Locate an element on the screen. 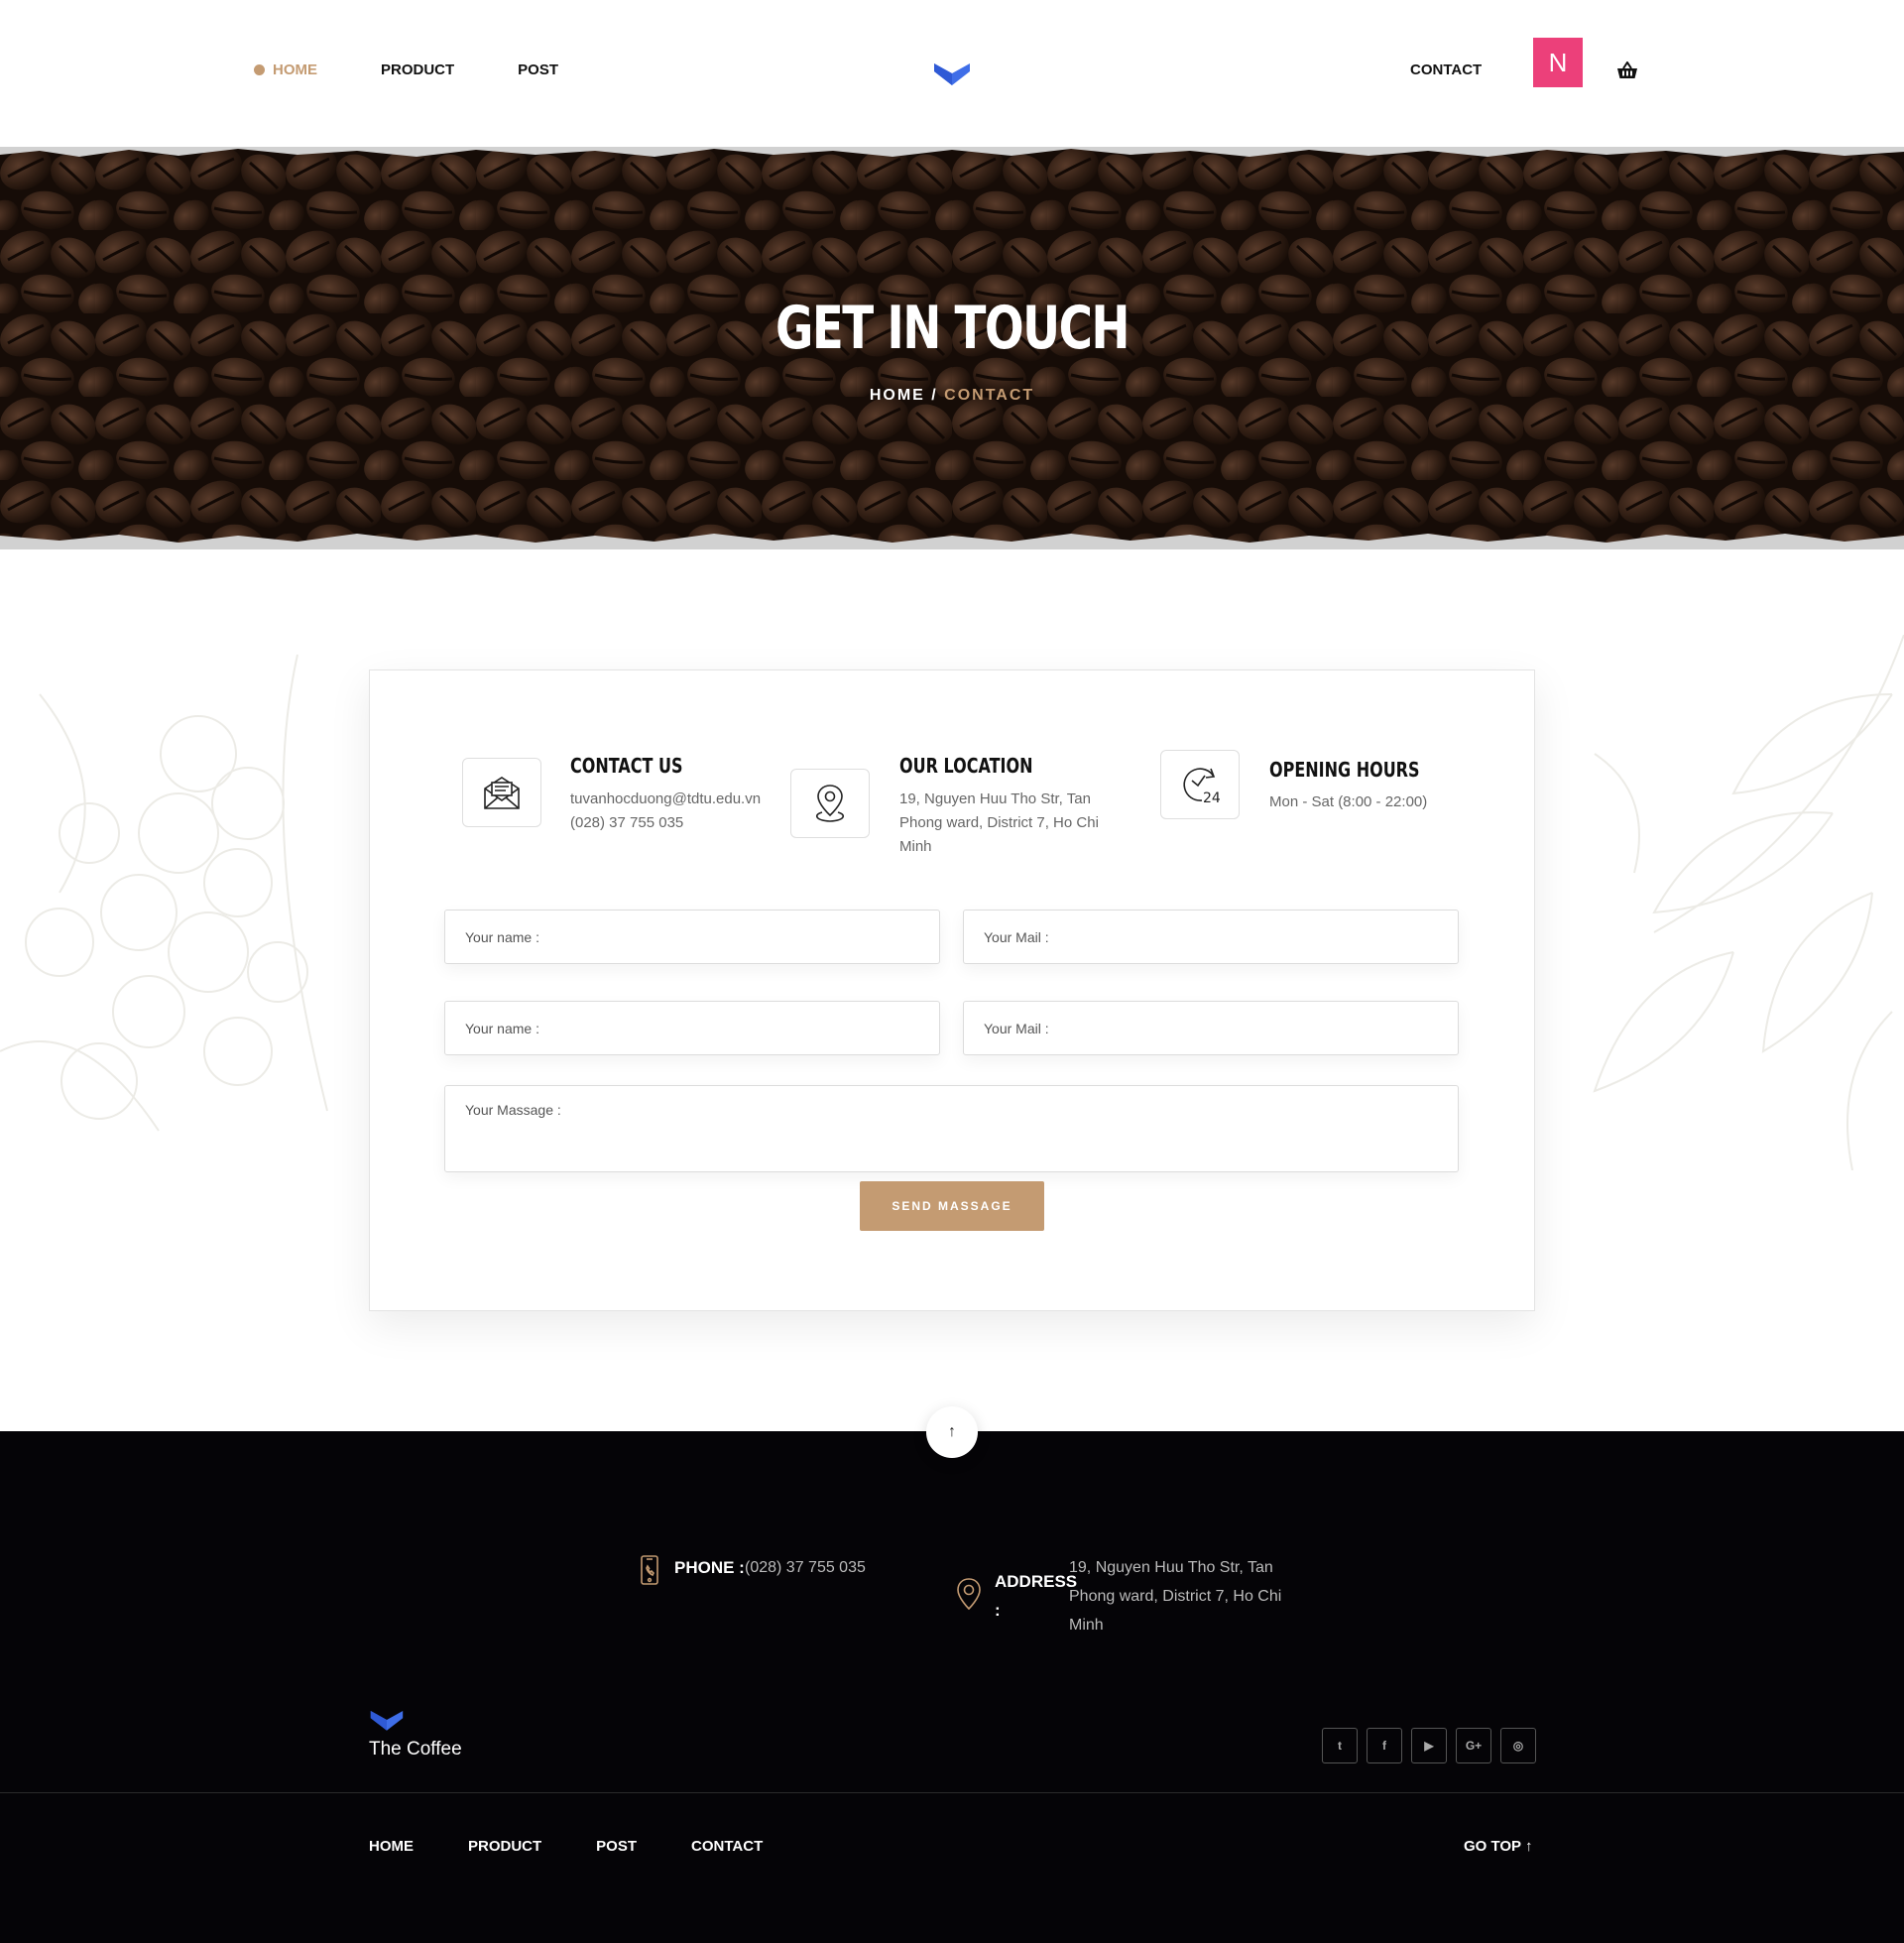  site-header: HOME PRODUCT POST CONTACT N is located at coordinates (952, 74).